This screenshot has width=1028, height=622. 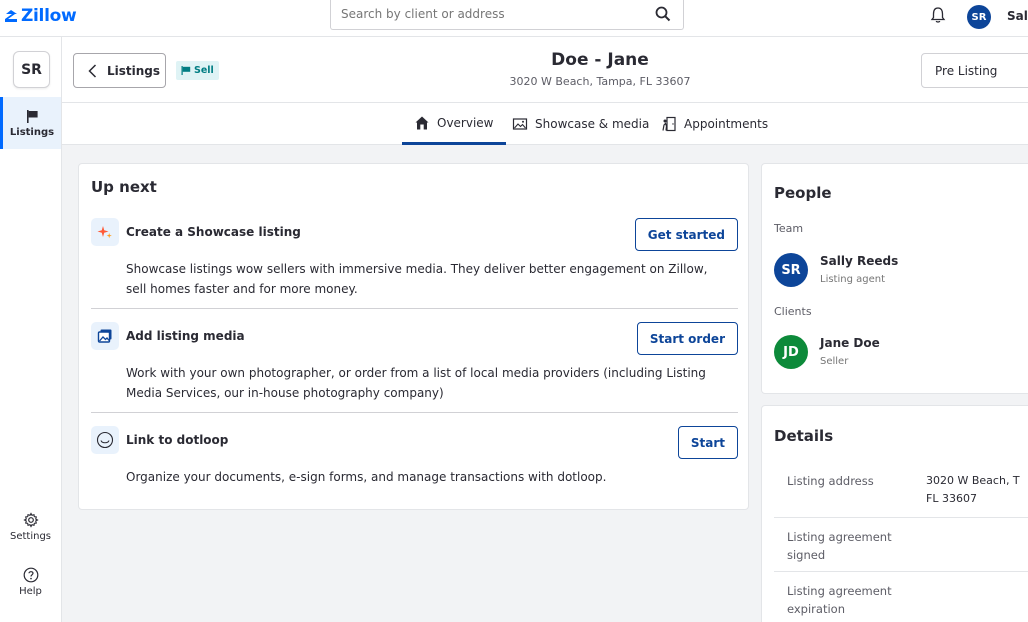 I want to click on rail-item-label: Listings, so click(x=32, y=132).